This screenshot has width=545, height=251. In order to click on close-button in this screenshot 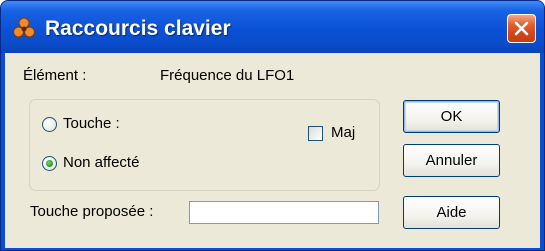, I will do `click(521, 28)`.